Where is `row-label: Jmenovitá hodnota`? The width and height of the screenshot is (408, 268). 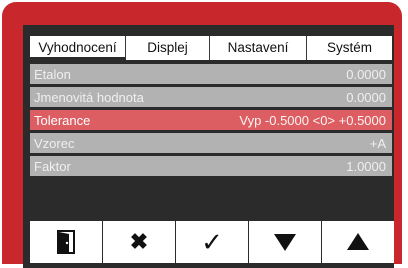 row-label: Jmenovitá hodnota is located at coordinates (89, 97).